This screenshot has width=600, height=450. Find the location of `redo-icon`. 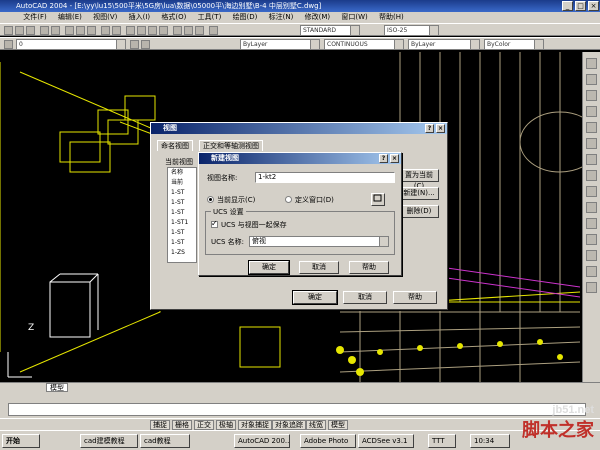

redo-icon is located at coordinates (116, 30).